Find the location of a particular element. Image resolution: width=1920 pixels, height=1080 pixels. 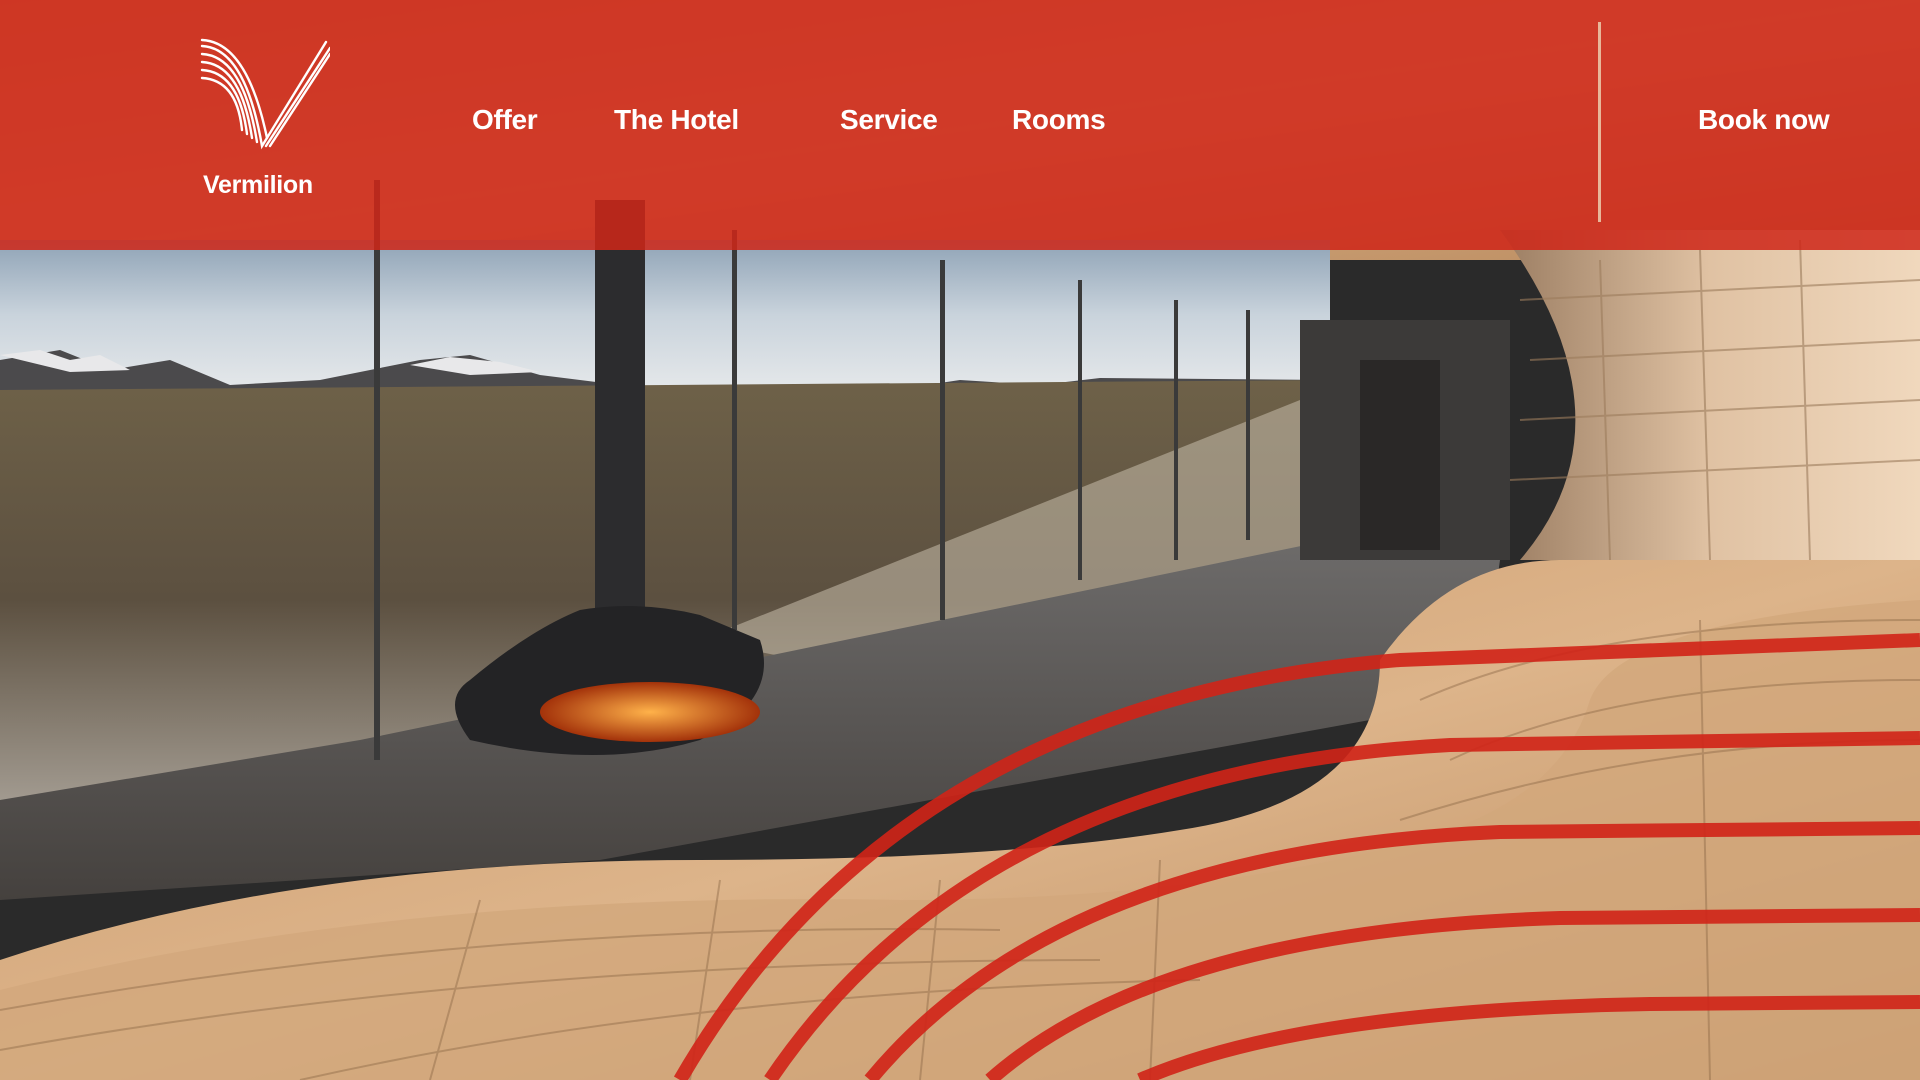

brand-logo: Vermilion is located at coordinates (265, 120).